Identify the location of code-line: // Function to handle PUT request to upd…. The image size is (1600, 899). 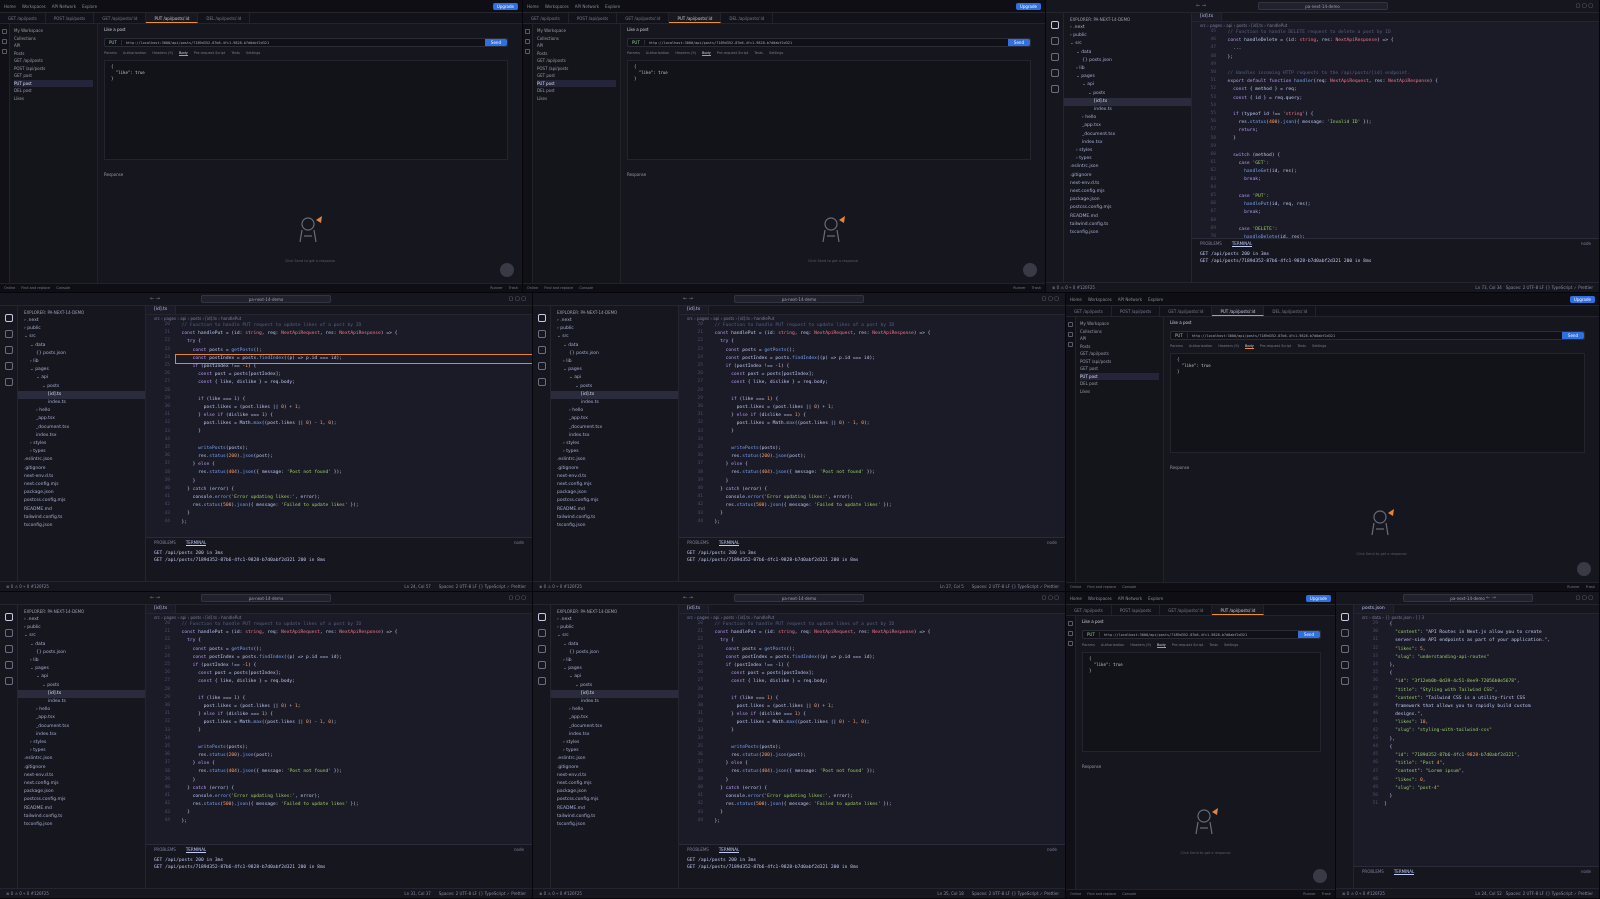
(354, 625).